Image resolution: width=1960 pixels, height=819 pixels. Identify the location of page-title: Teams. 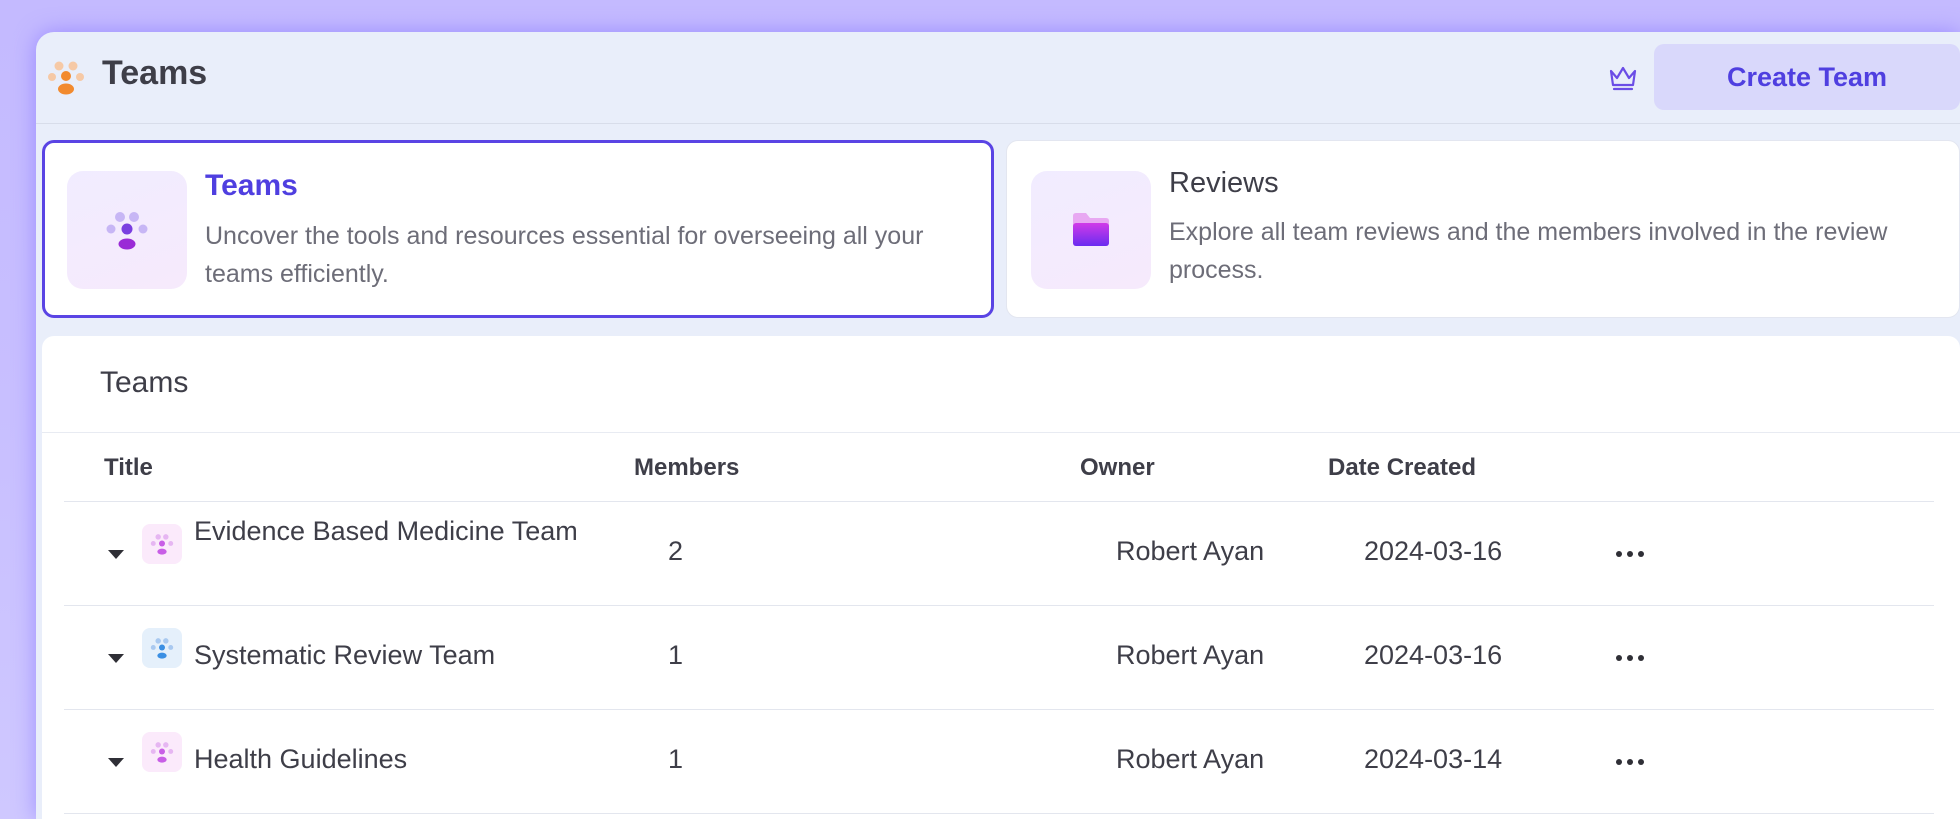
(155, 73).